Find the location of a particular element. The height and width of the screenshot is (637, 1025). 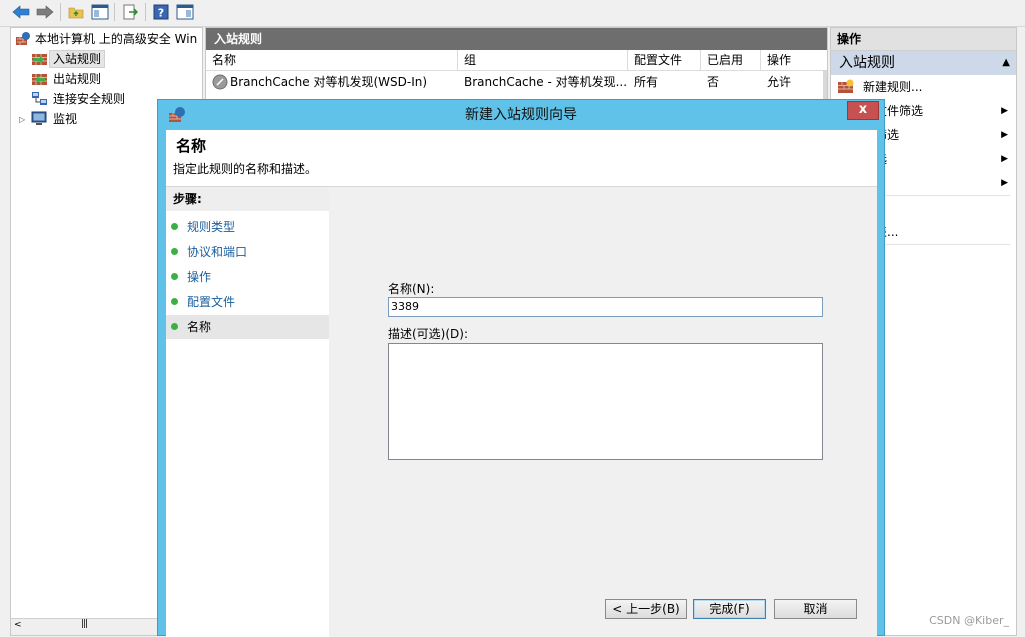

tree-item-outbound-rules: 出站规则 is located at coordinates (68, 79).